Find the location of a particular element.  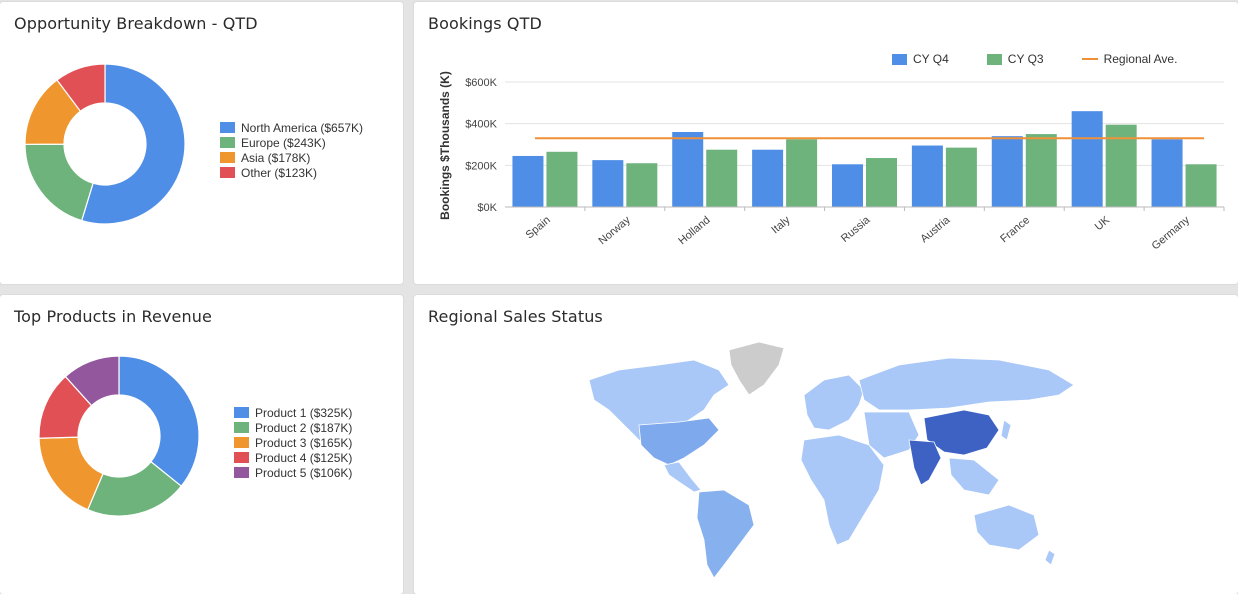

y-tick-label: $0K is located at coordinates (487, 208).